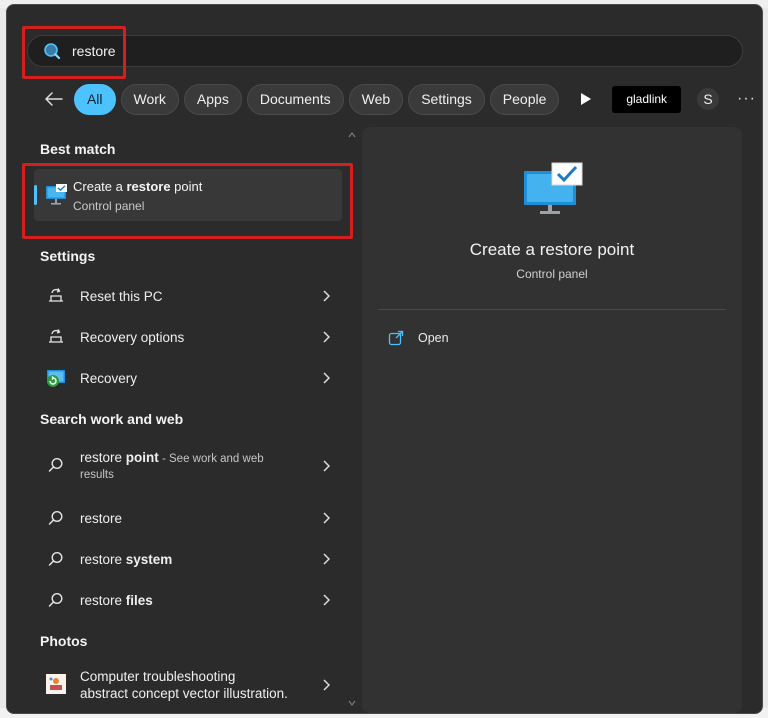 This screenshot has width=768, height=718. What do you see at coordinates (138, 186) in the screenshot?
I see `best-match-title: Create a restore point` at bounding box center [138, 186].